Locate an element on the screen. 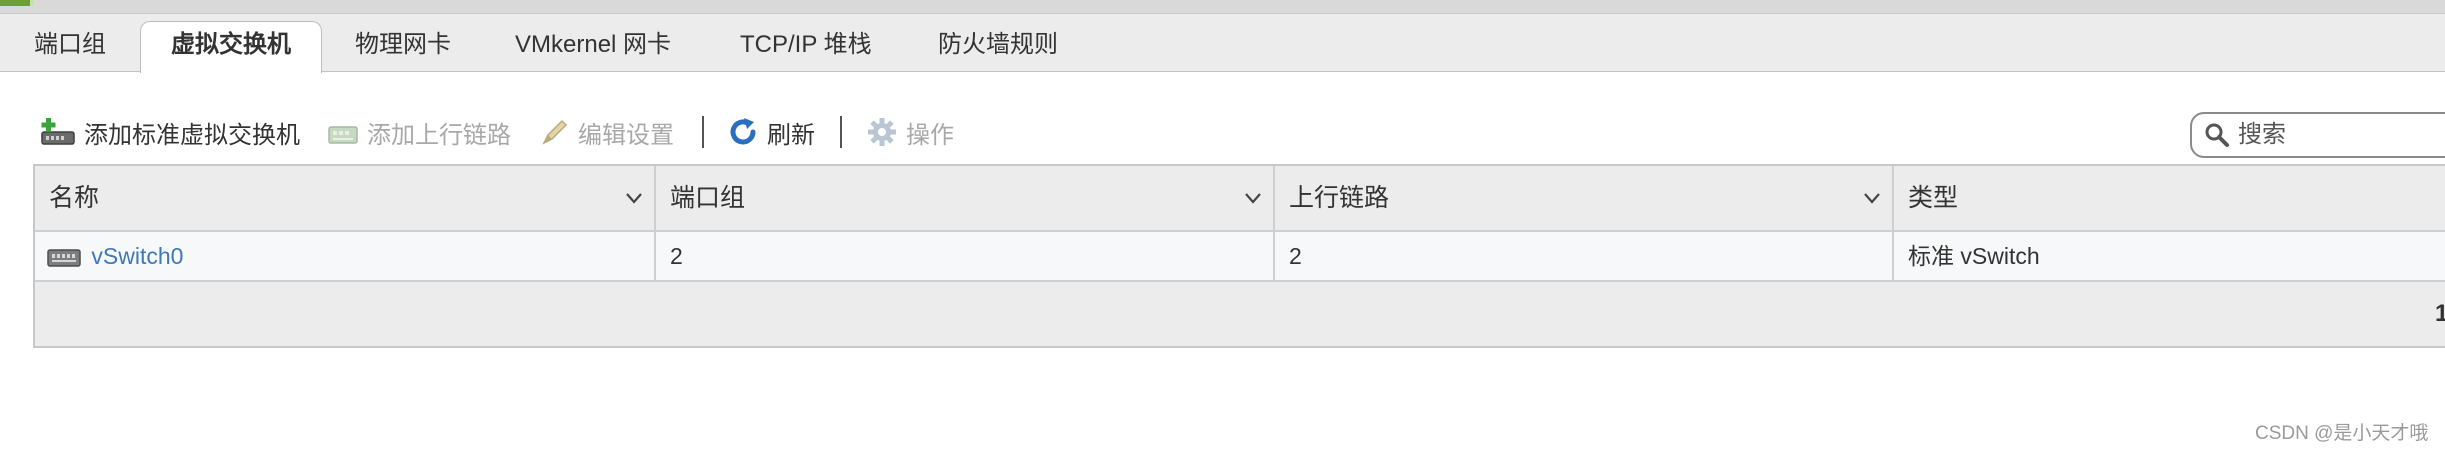 The height and width of the screenshot is (452, 2445). app-corner-icon is located at coordinates (17, 3).